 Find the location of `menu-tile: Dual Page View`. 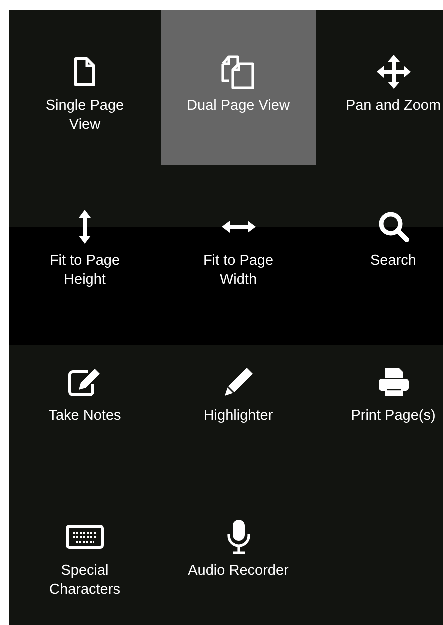

menu-tile: Dual Page View is located at coordinates (238, 87).